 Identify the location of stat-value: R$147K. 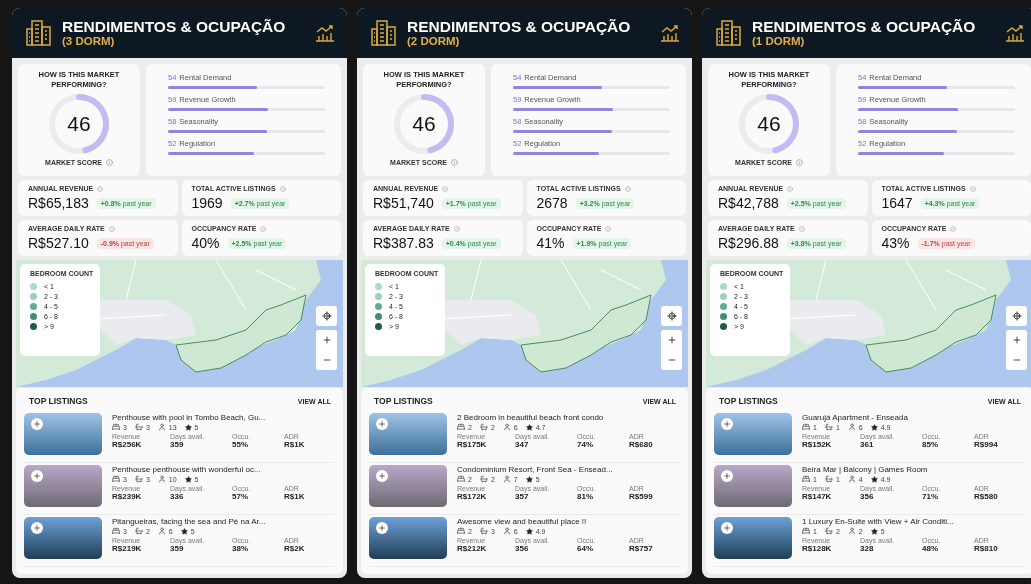
(817, 496).